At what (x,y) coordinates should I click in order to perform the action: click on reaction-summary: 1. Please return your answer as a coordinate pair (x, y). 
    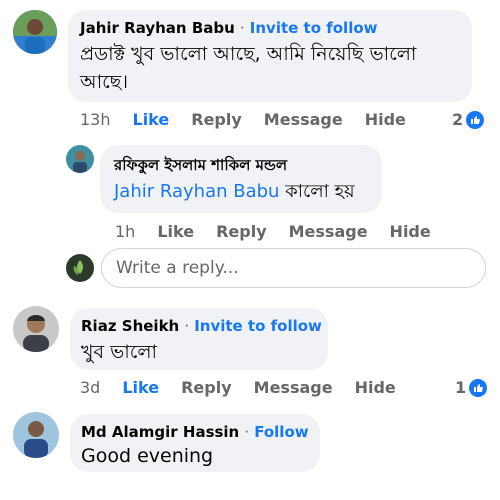
    Looking at the image, I should click on (471, 387).